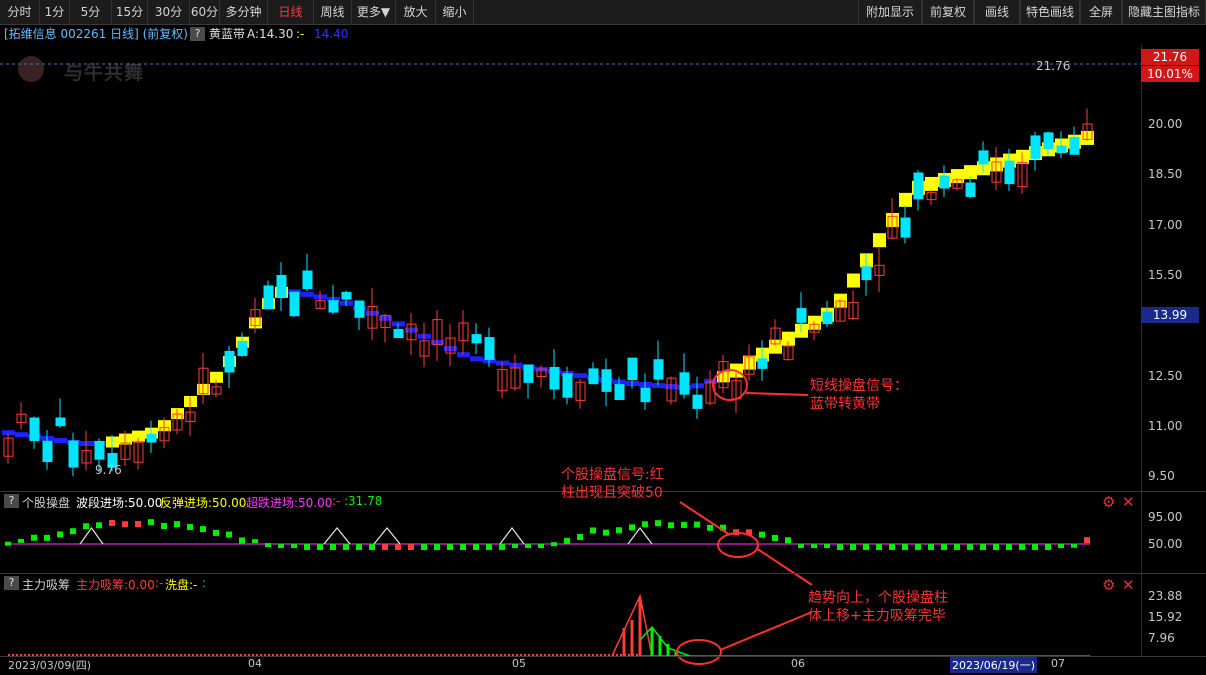  What do you see at coordinates (1170, 74) in the screenshot?
I see `latest-change-pct-box: 10.01%` at bounding box center [1170, 74].